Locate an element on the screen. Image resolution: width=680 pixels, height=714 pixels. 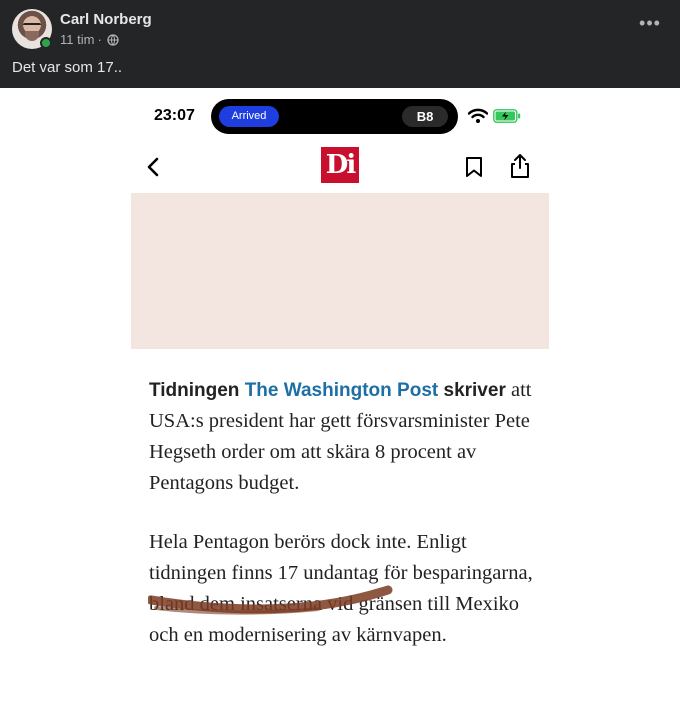
avatar-beard is located at coordinates (32, 36).